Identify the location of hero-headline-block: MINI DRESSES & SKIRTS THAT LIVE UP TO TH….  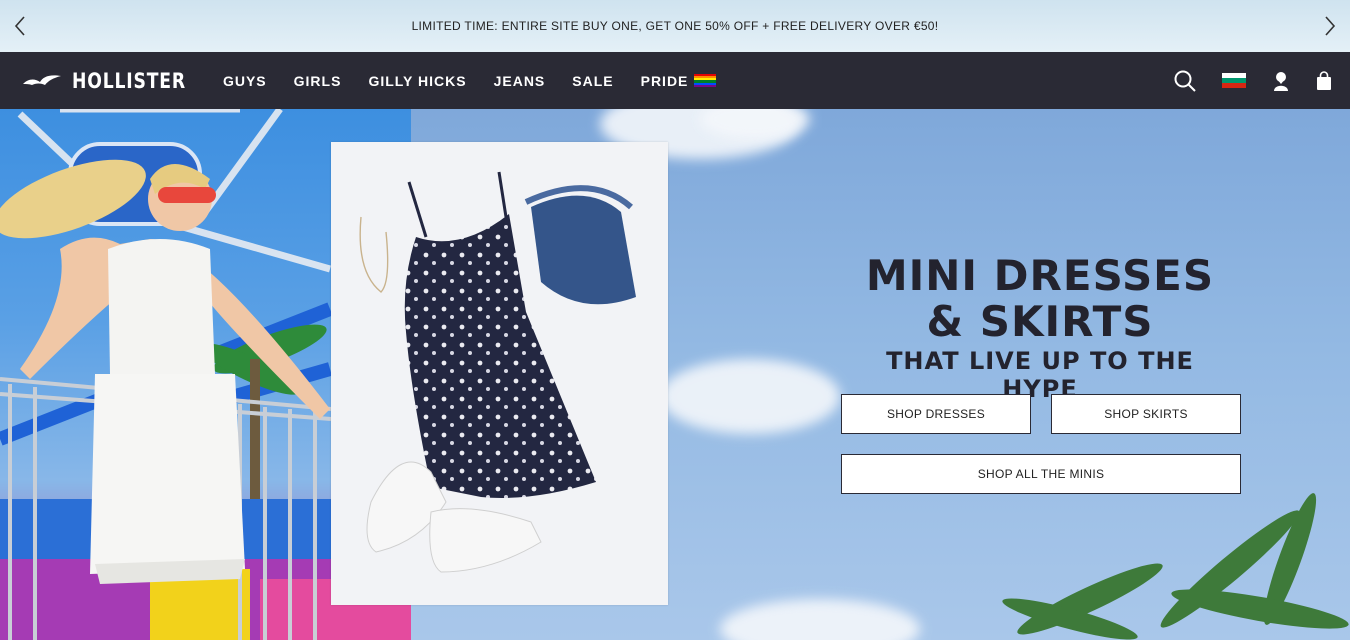
(1040, 327).